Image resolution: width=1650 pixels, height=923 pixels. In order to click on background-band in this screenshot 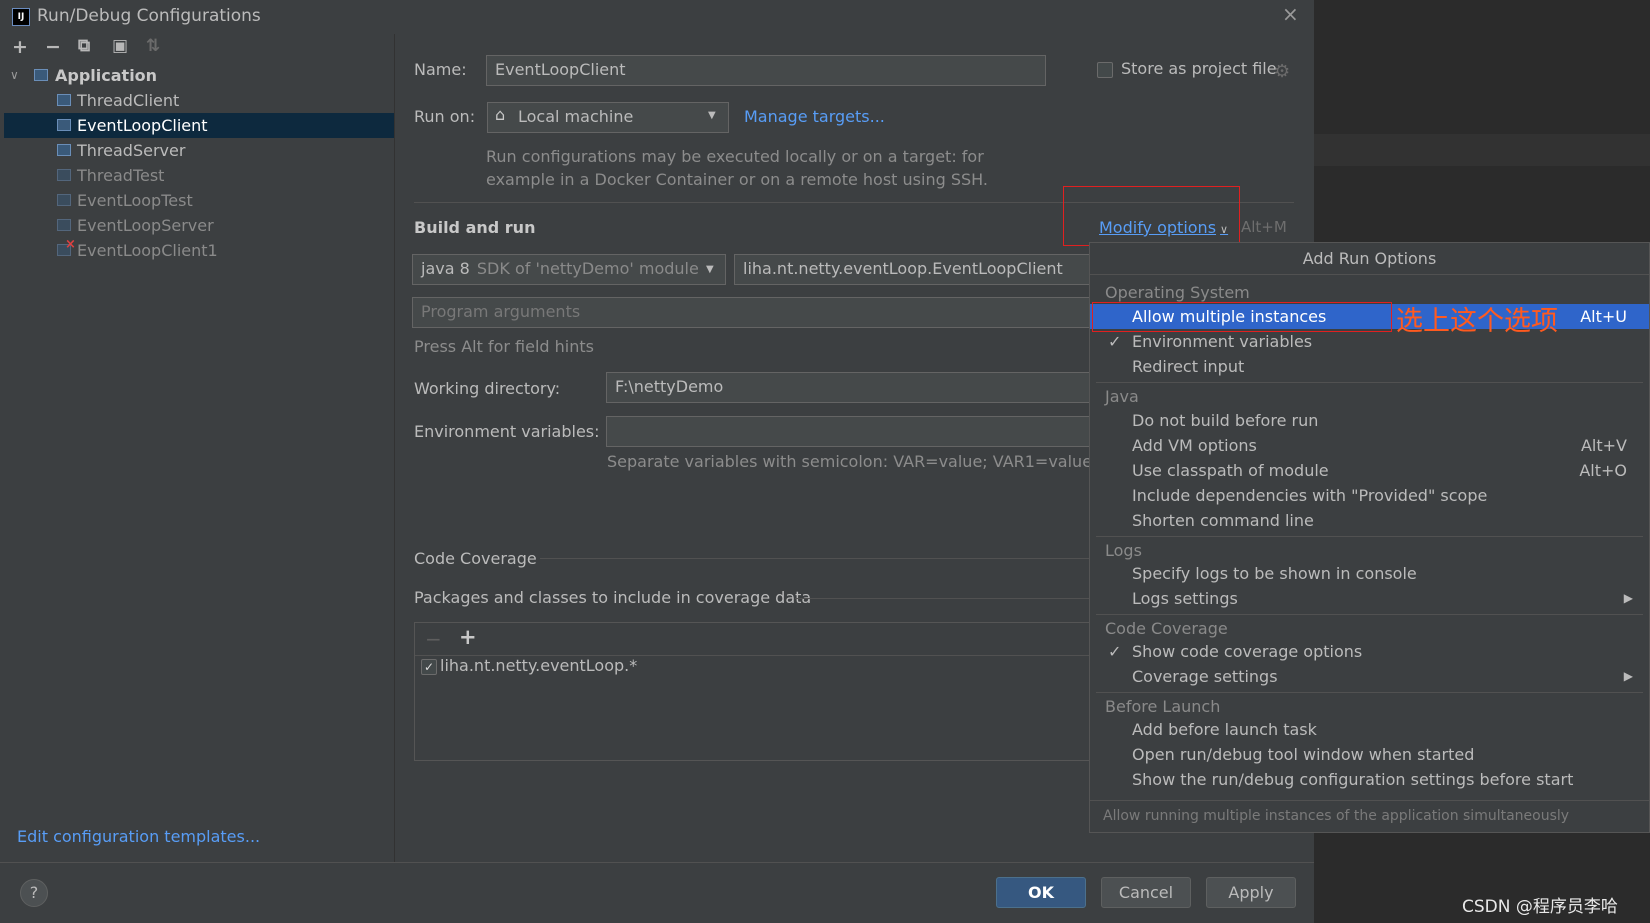, I will do `click(1482, 150)`.